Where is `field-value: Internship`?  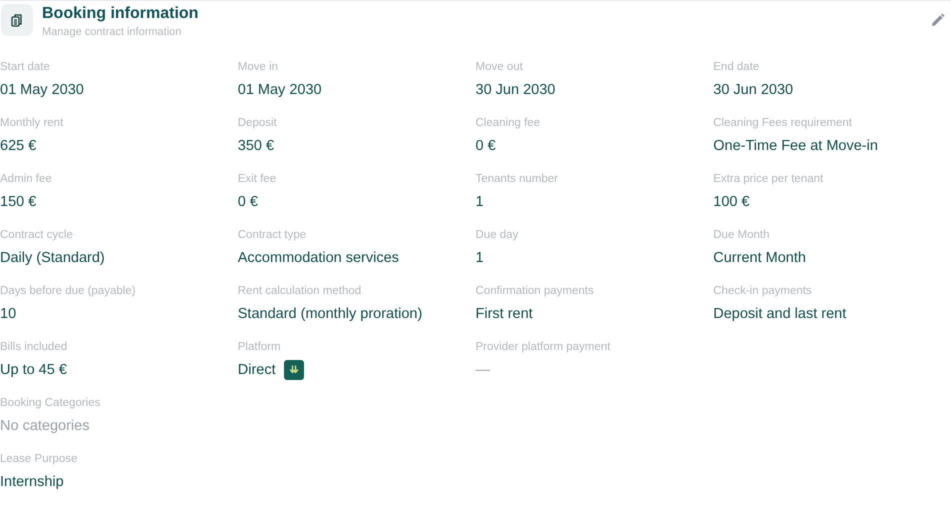 field-value: Internship is located at coordinates (32, 482).